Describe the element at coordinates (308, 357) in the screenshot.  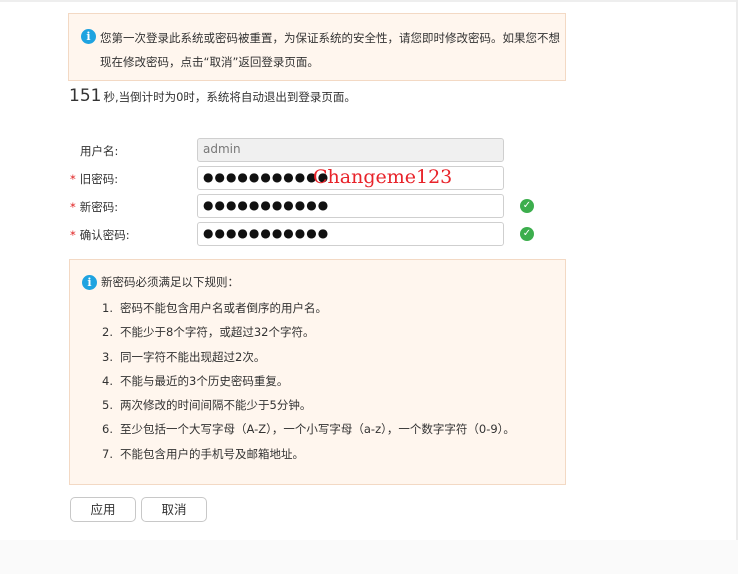
I see `rule-item: 3. 同一字符不能出现超过2次。` at that location.